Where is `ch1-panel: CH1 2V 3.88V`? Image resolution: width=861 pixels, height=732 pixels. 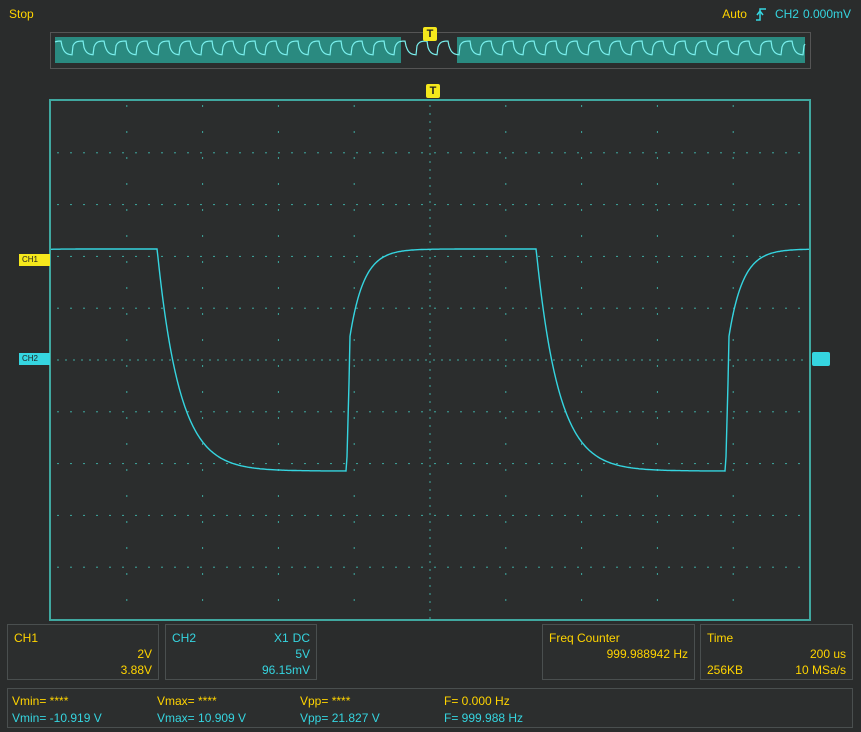
ch1-panel: CH1 2V 3.88V is located at coordinates (83, 652).